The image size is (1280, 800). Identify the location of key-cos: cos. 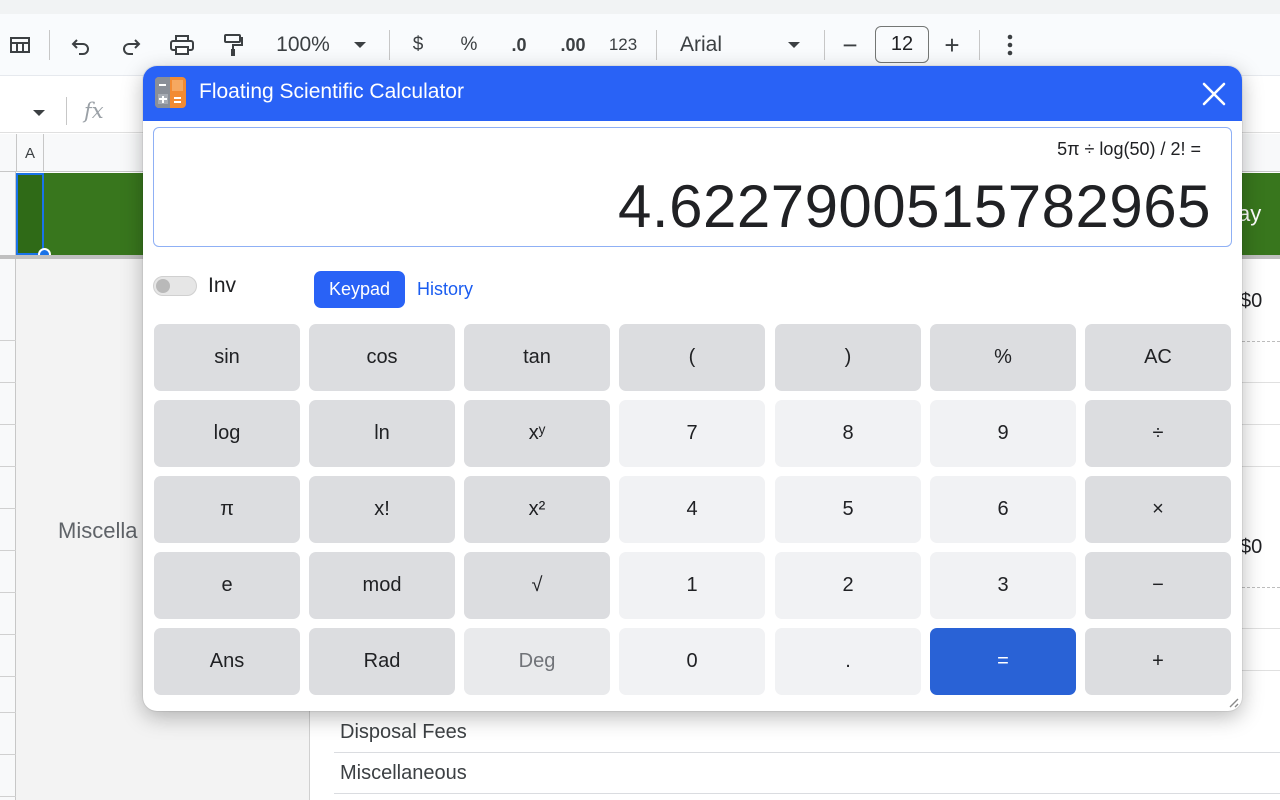
(382, 357).